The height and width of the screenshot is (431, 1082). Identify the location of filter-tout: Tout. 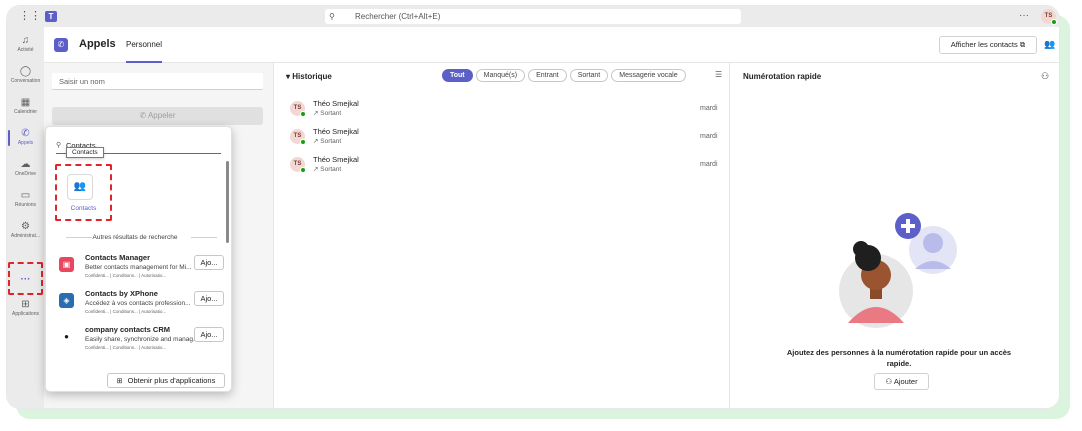
(457, 75).